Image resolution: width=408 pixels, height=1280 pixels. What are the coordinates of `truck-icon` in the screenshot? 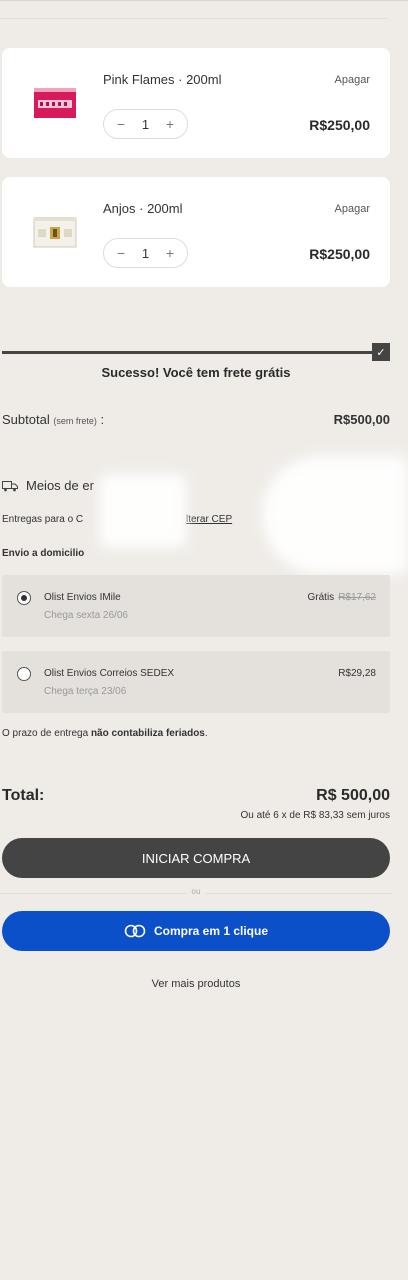 It's located at (10, 485).